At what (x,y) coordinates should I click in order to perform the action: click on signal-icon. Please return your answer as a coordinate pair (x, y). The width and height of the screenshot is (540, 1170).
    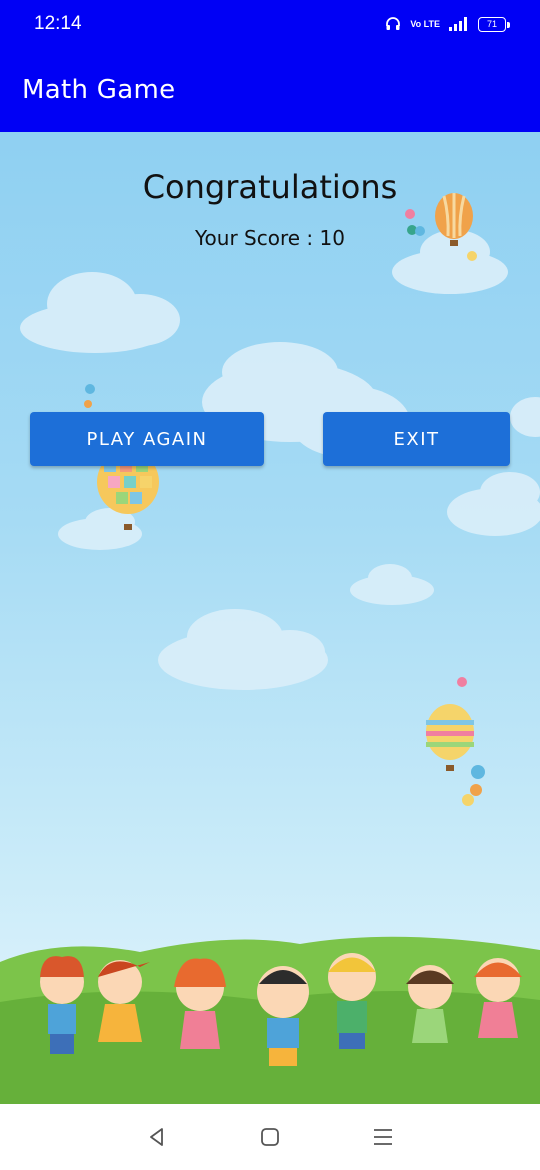
    Looking at the image, I should click on (458, 24).